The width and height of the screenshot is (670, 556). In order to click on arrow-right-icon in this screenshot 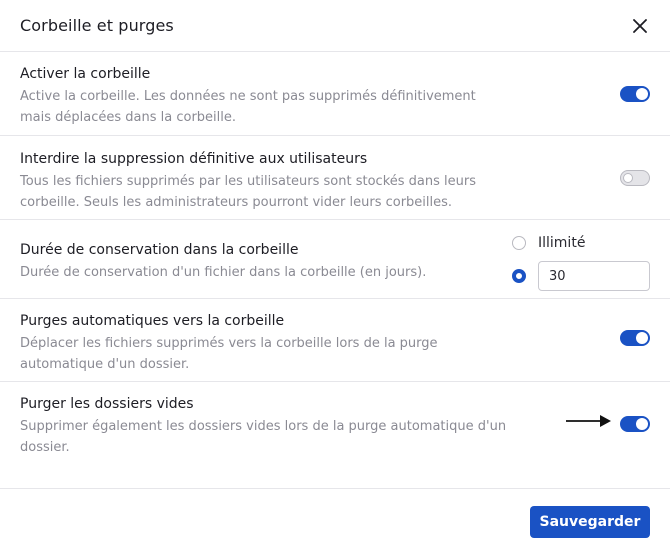, I will do `click(588, 421)`.